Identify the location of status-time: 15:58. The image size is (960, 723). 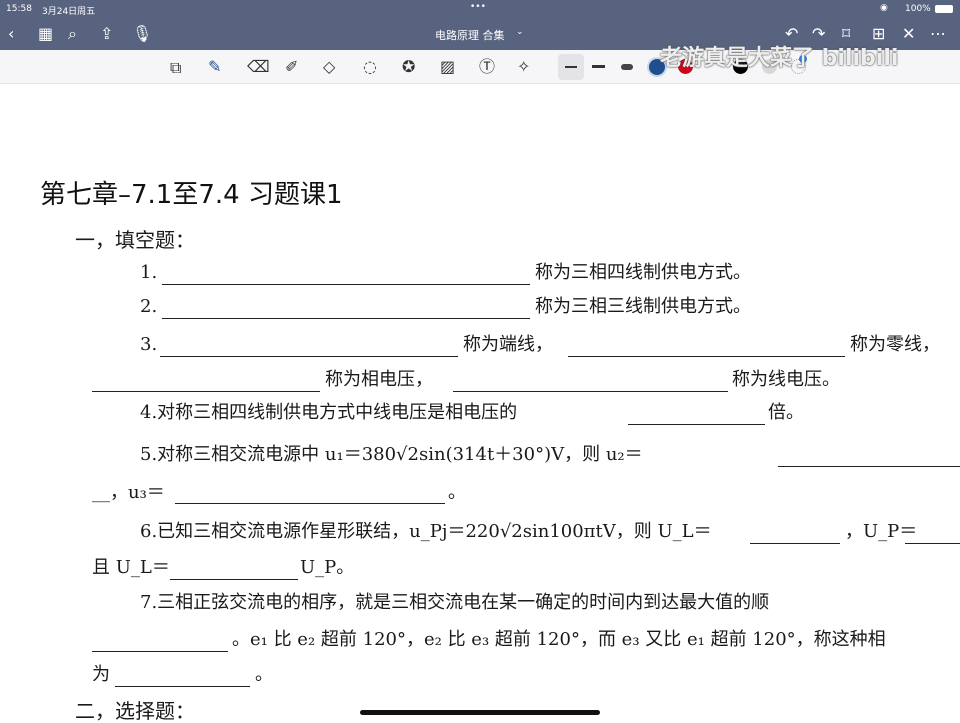
(19, 9).